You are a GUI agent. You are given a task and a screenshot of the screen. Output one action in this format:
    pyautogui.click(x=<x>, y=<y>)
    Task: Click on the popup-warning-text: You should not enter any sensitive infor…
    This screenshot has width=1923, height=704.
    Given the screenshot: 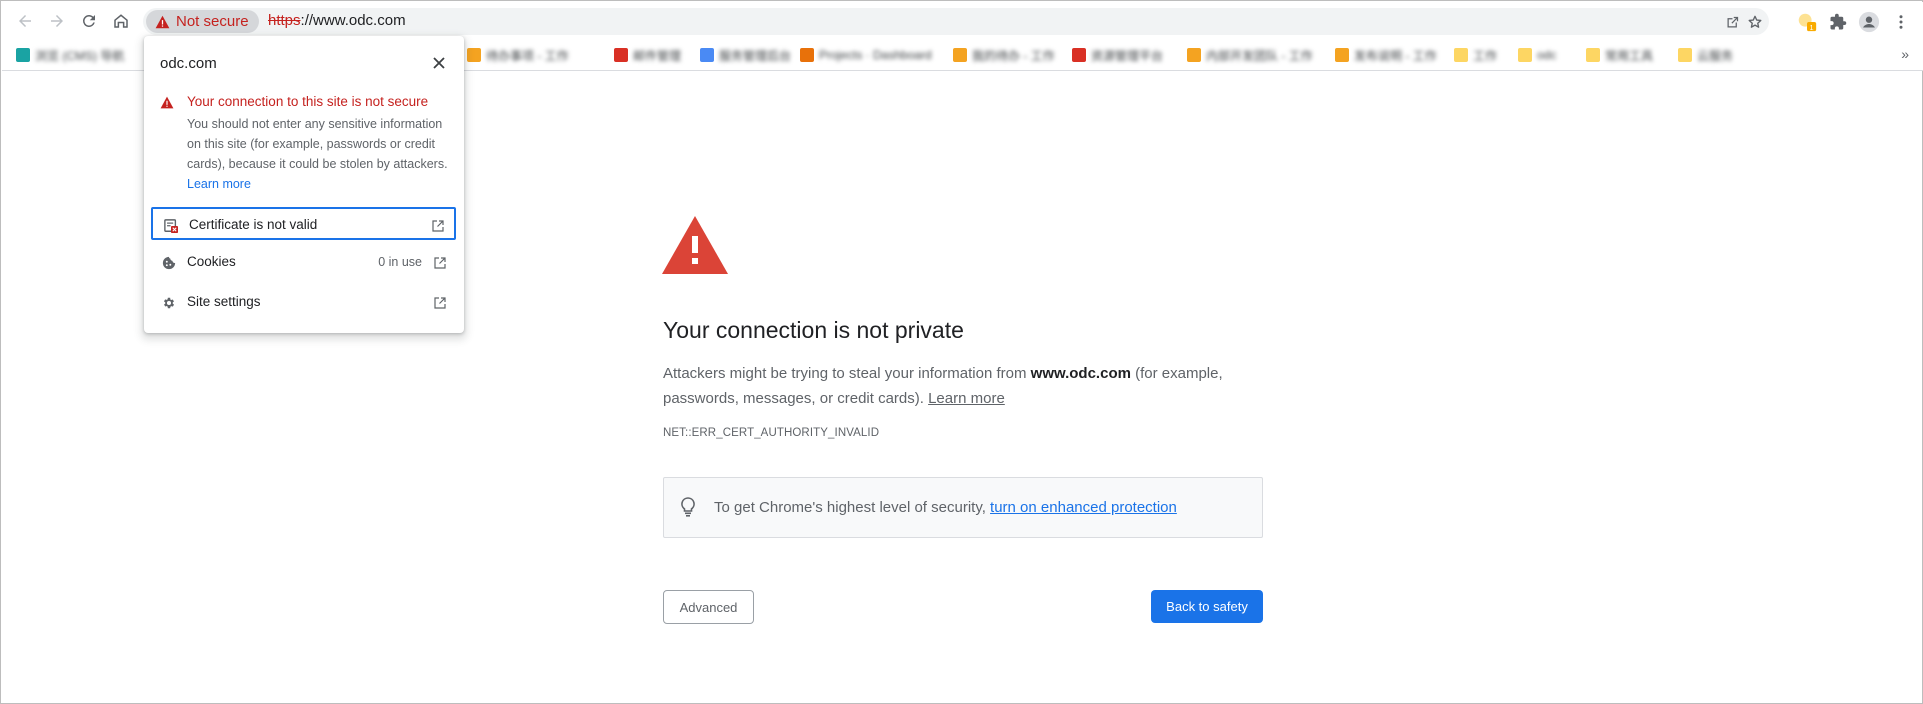 What is the action you would take?
    pyautogui.click(x=317, y=144)
    